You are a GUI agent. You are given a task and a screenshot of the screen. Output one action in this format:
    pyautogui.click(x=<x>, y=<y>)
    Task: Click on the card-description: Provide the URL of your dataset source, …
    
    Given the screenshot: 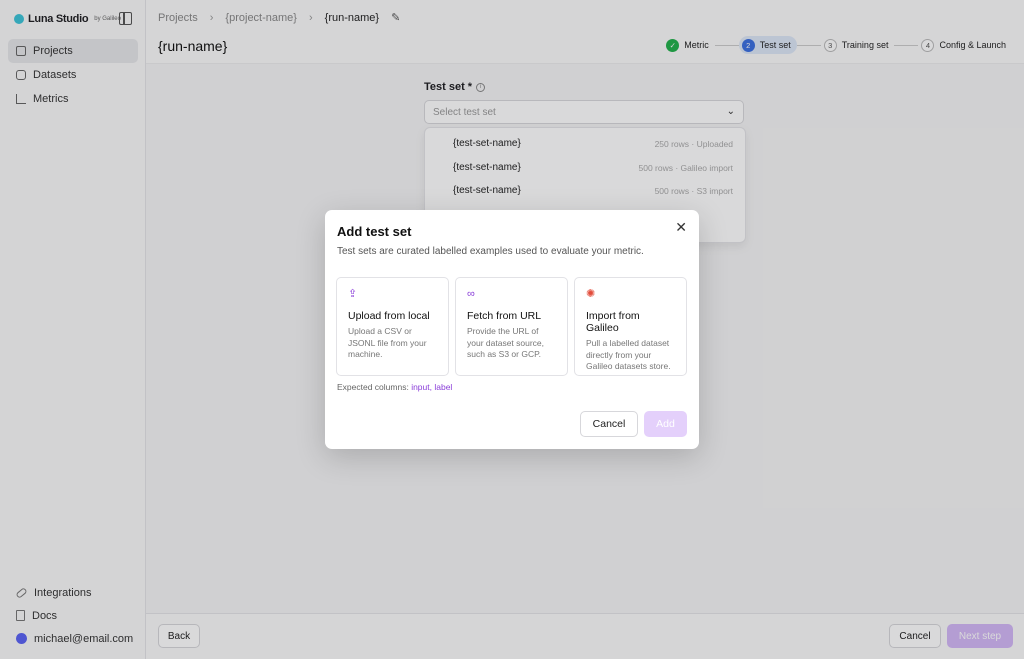 What is the action you would take?
    pyautogui.click(x=506, y=342)
    